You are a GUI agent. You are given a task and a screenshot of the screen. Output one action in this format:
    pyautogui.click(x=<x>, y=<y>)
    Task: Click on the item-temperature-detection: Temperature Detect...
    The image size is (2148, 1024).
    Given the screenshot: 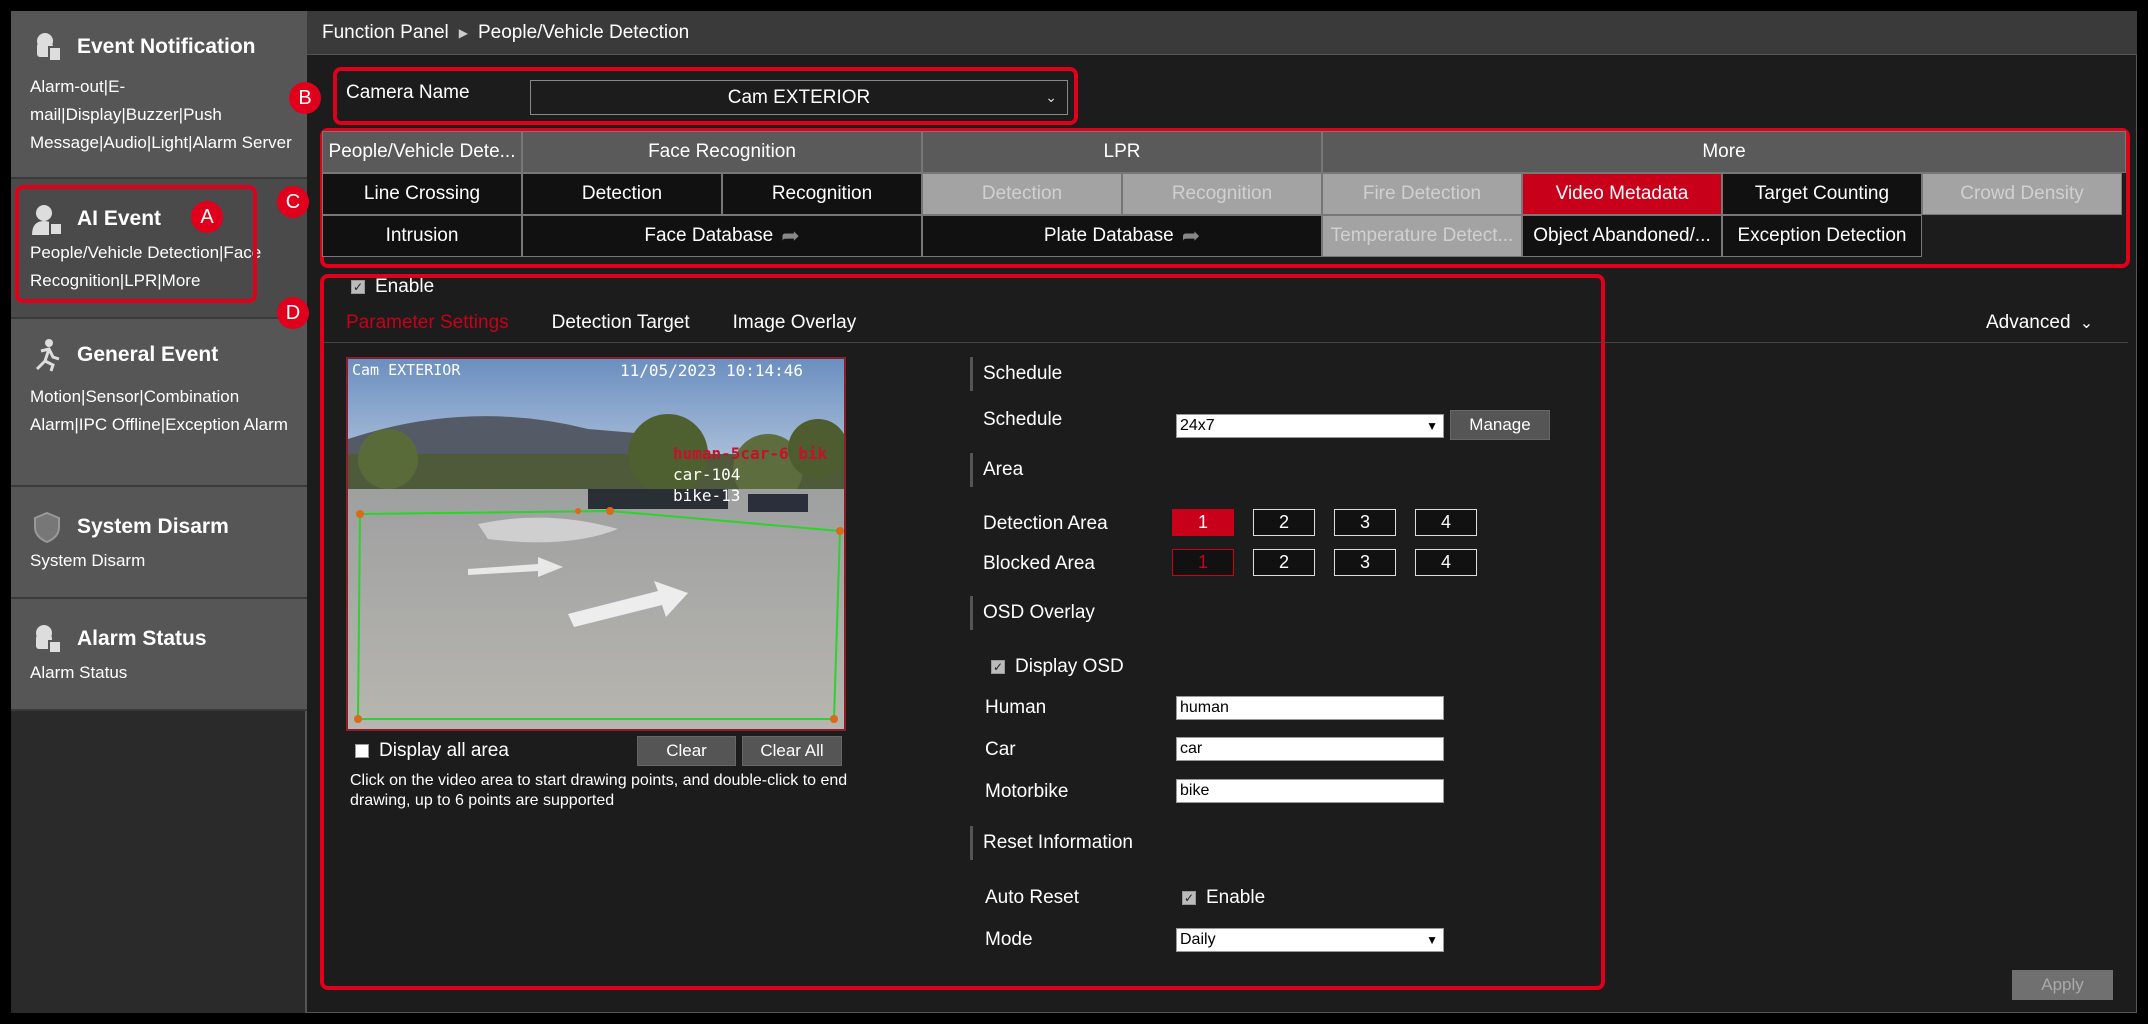 What is the action you would take?
    pyautogui.click(x=1422, y=236)
    